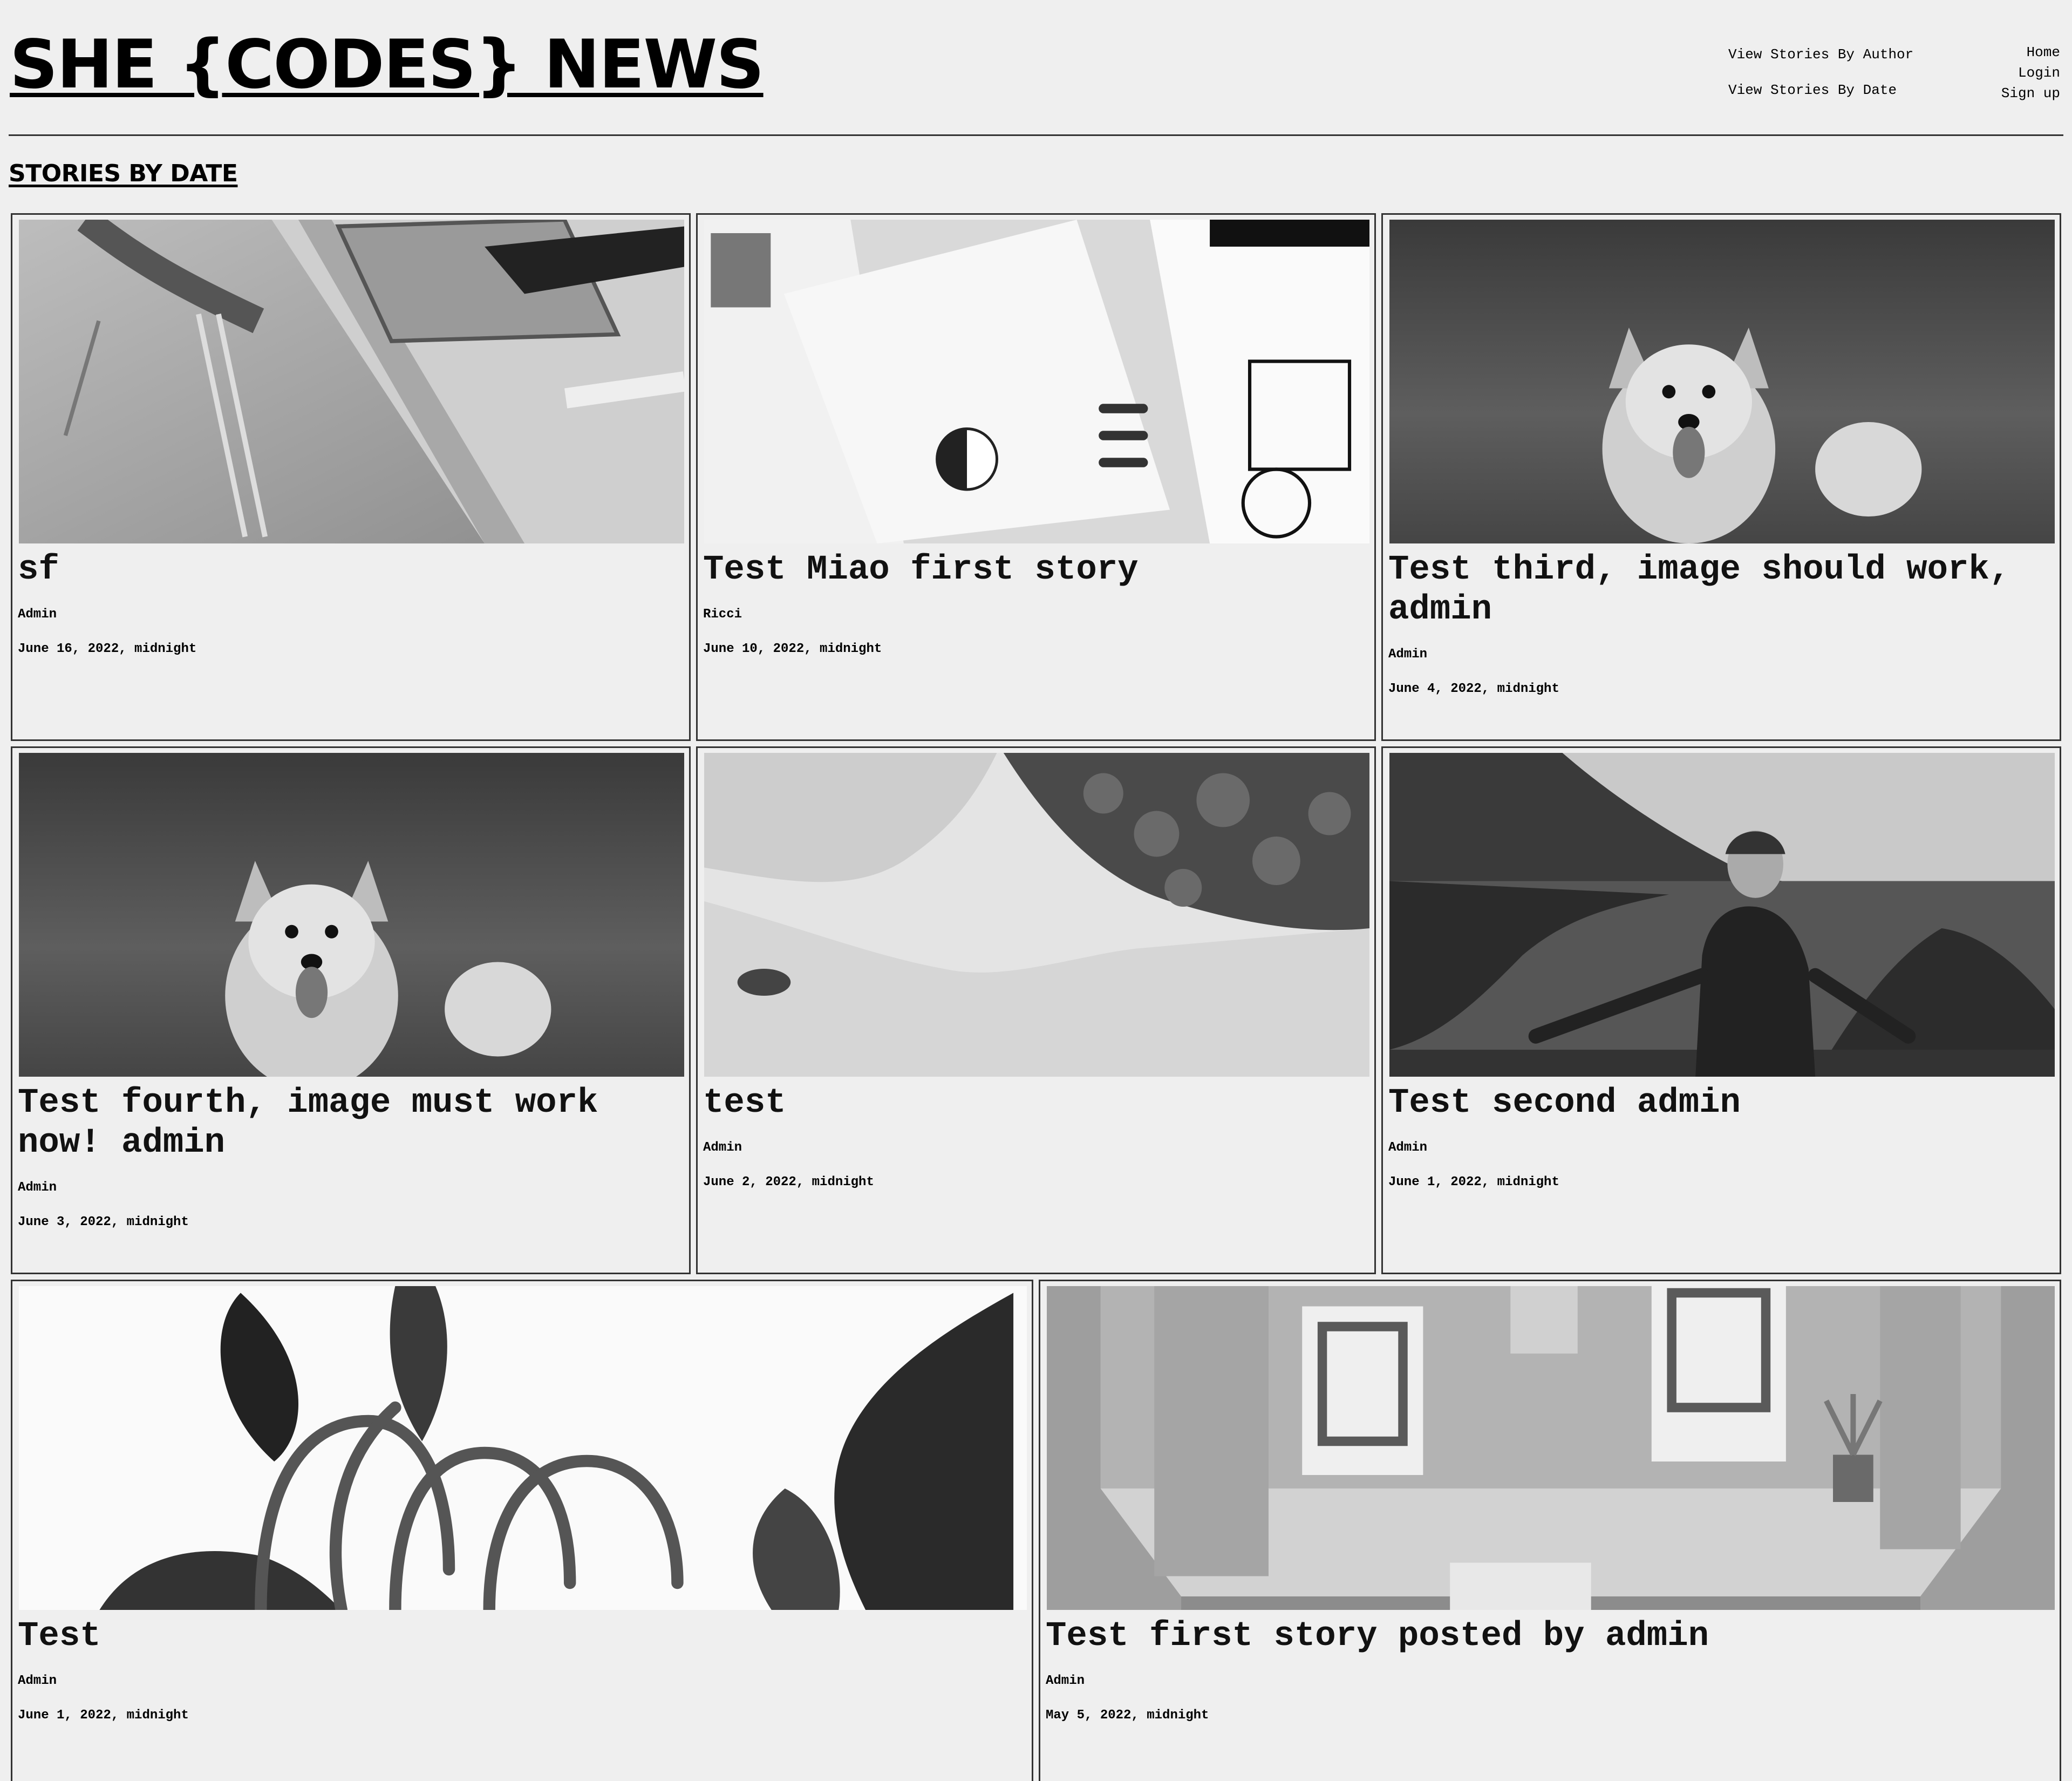 This screenshot has width=2072, height=1781. I want to click on story-card: Test Admin June 1, 2022, midnight, so click(522, 1530).